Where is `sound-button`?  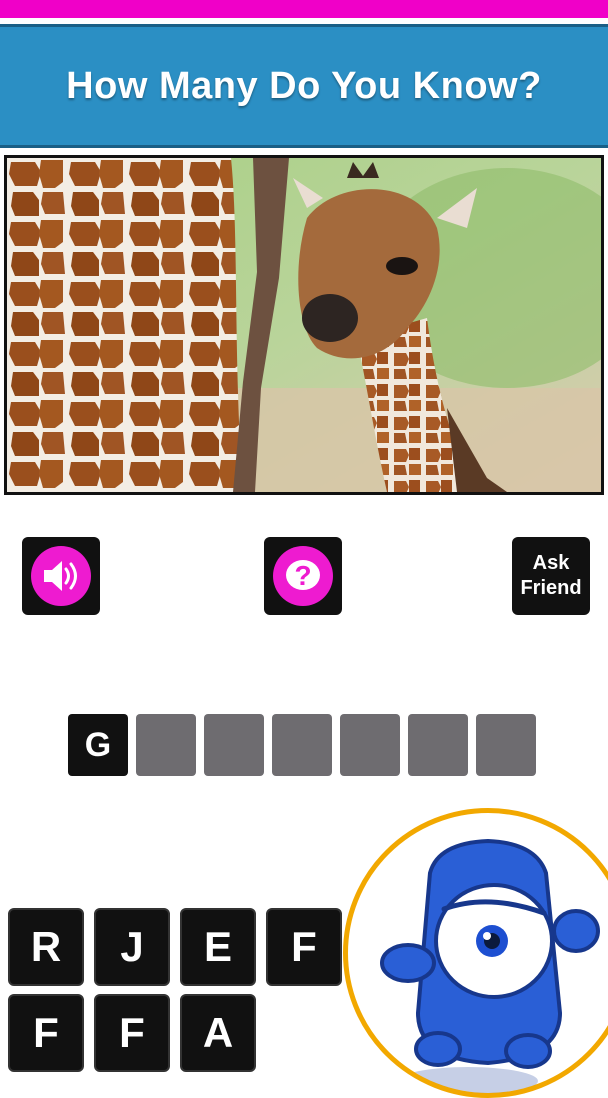
sound-button is located at coordinates (61, 576).